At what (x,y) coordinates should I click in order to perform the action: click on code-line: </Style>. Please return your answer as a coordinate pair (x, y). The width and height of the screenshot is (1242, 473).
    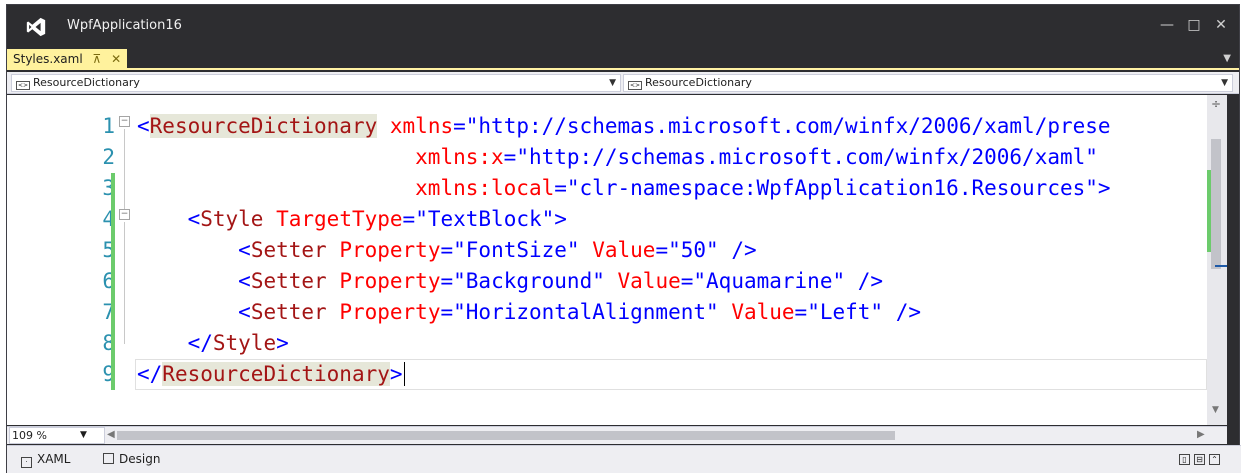
    Looking at the image, I should click on (213, 343).